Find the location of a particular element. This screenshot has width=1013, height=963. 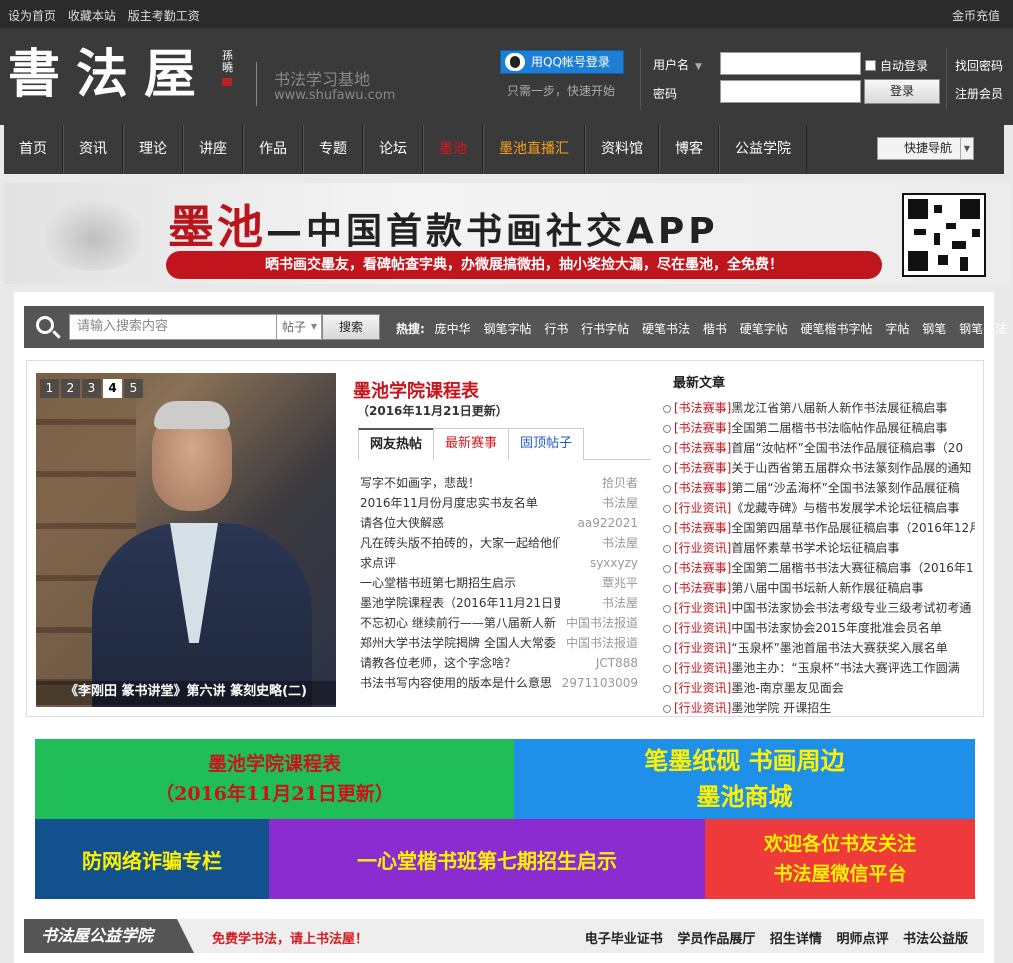

auto-login-checkbox: 自动登录 is located at coordinates (896, 65).